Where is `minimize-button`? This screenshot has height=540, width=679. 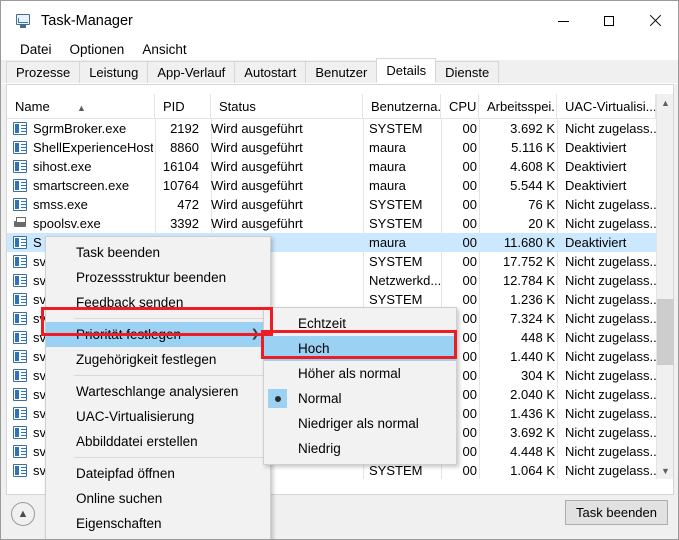
minimize-button is located at coordinates (563, 21).